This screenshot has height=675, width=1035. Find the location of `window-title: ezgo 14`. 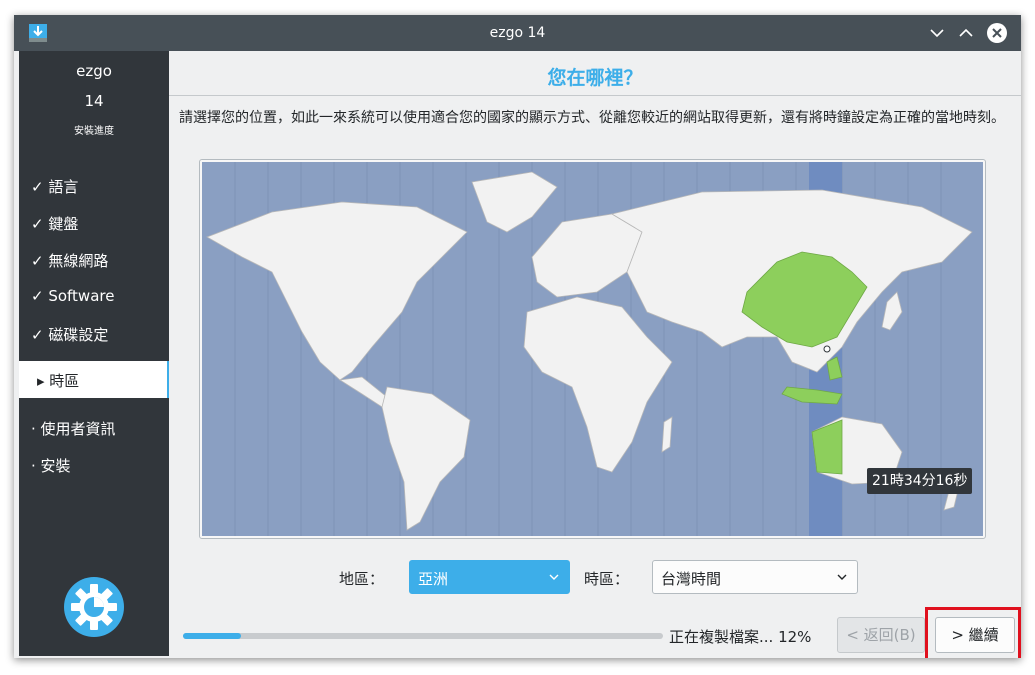

window-title: ezgo 14 is located at coordinates (517, 33).